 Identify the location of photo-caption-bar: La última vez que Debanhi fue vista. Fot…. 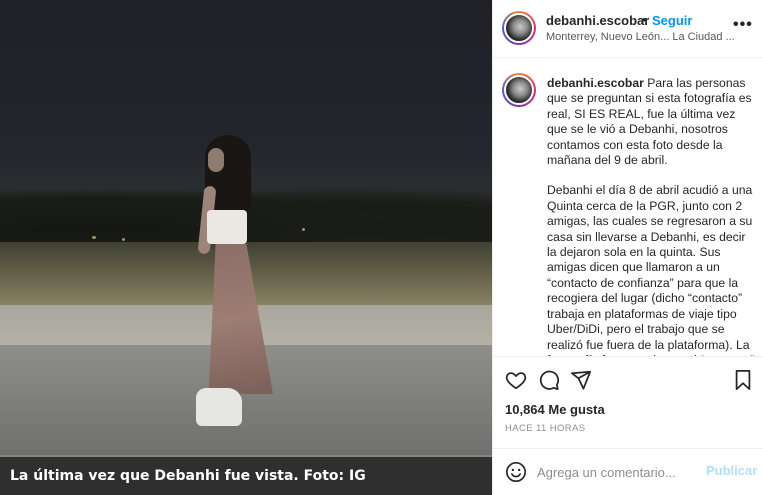
(246, 476).